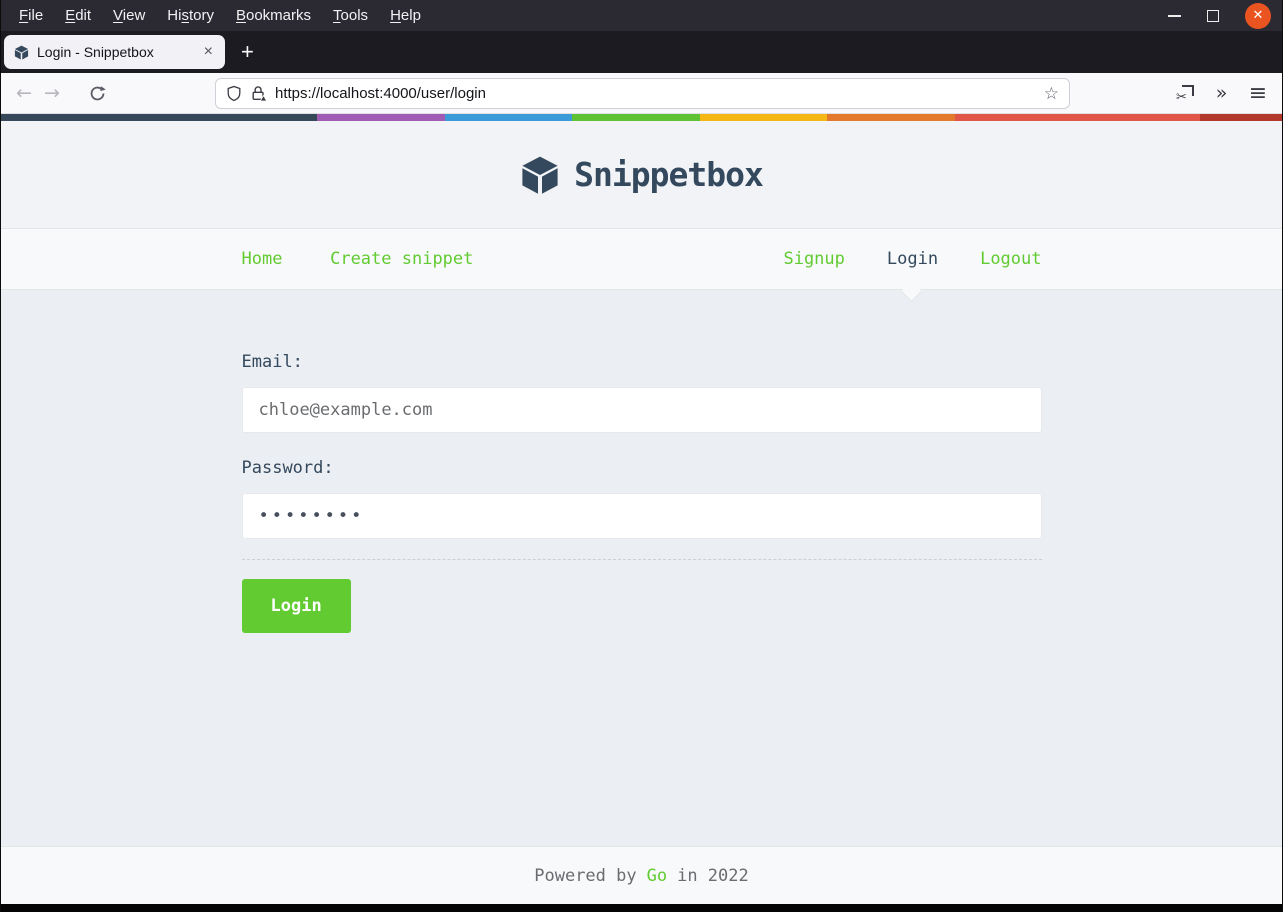 This screenshot has width=1283, height=912. What do you see at coordinates (1213, 15) in the screenshot?
I see `maximize-button` at bounding box center [1213, 15].